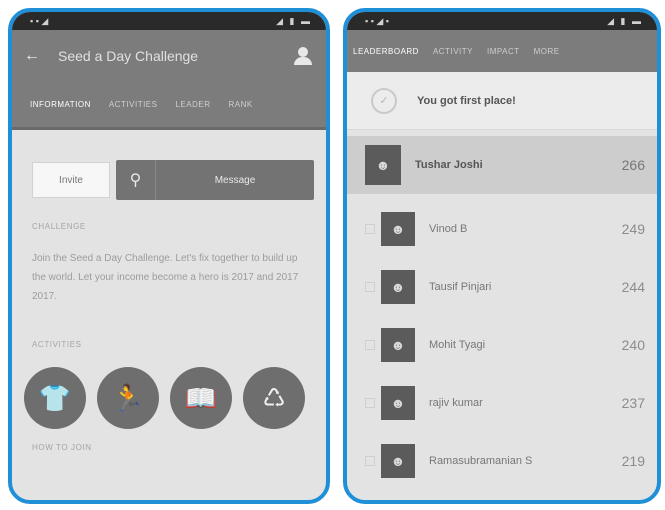 The width and height of the screenshot is (665, 510). I want to click on tab-impact: Impact, so click(503, 51).